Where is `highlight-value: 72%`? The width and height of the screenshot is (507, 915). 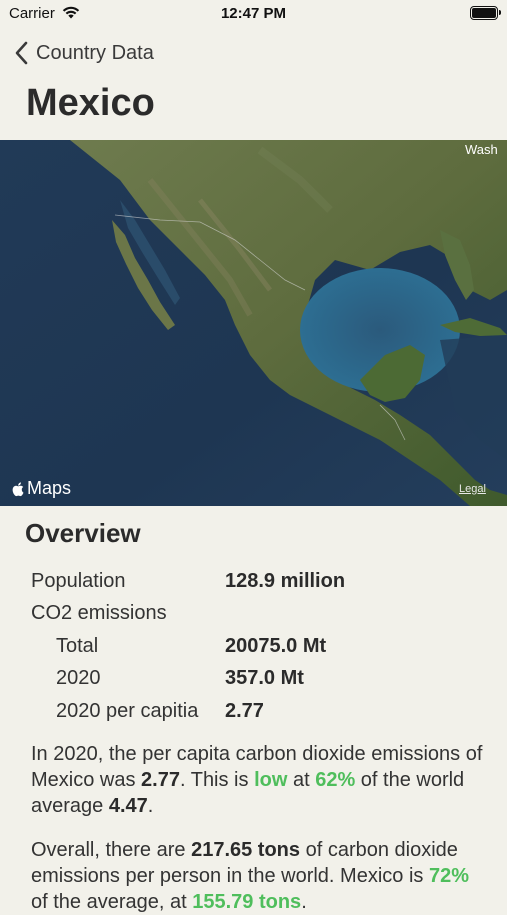
highlight-value: 72% is located at coordinates (448, 876).